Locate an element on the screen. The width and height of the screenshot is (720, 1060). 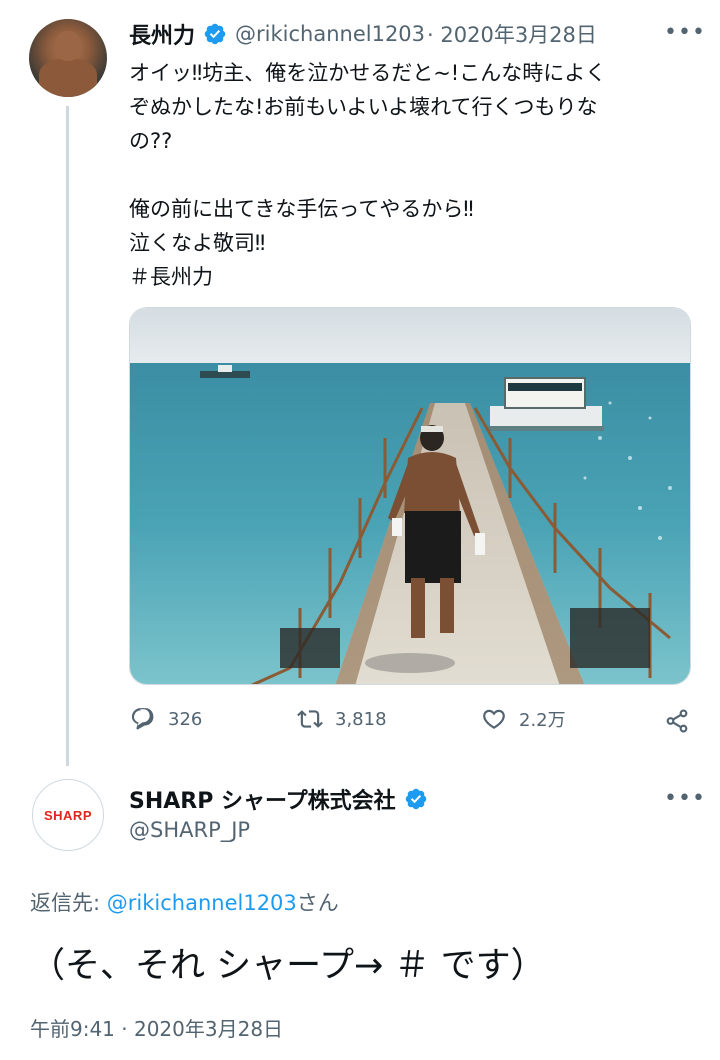
sharp-logo: SHARP is located at coordinates (67, 815).